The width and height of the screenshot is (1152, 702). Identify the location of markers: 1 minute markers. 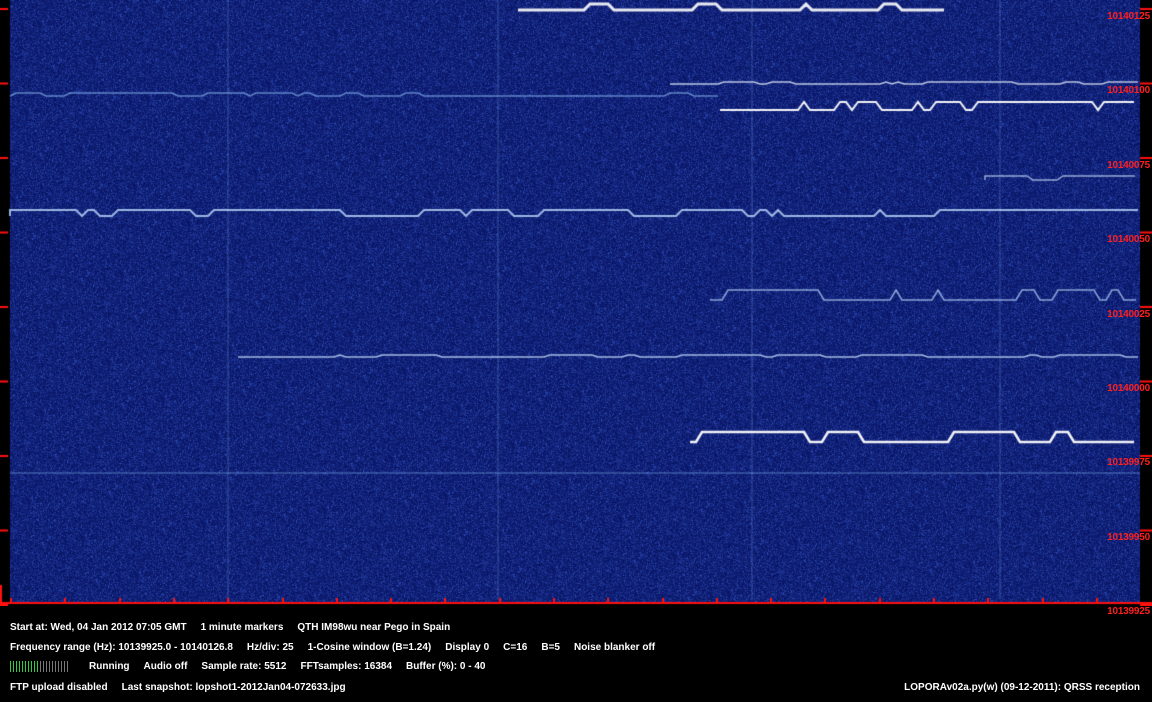
(242, 627).